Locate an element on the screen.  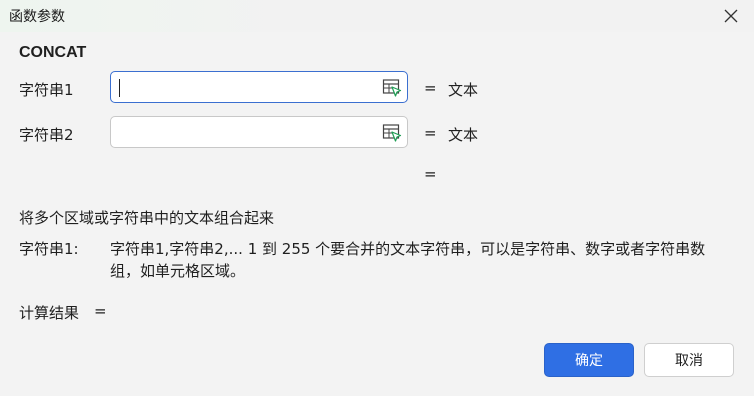
help-arg-label: 字符串1: is located at coordinates (49, 249).